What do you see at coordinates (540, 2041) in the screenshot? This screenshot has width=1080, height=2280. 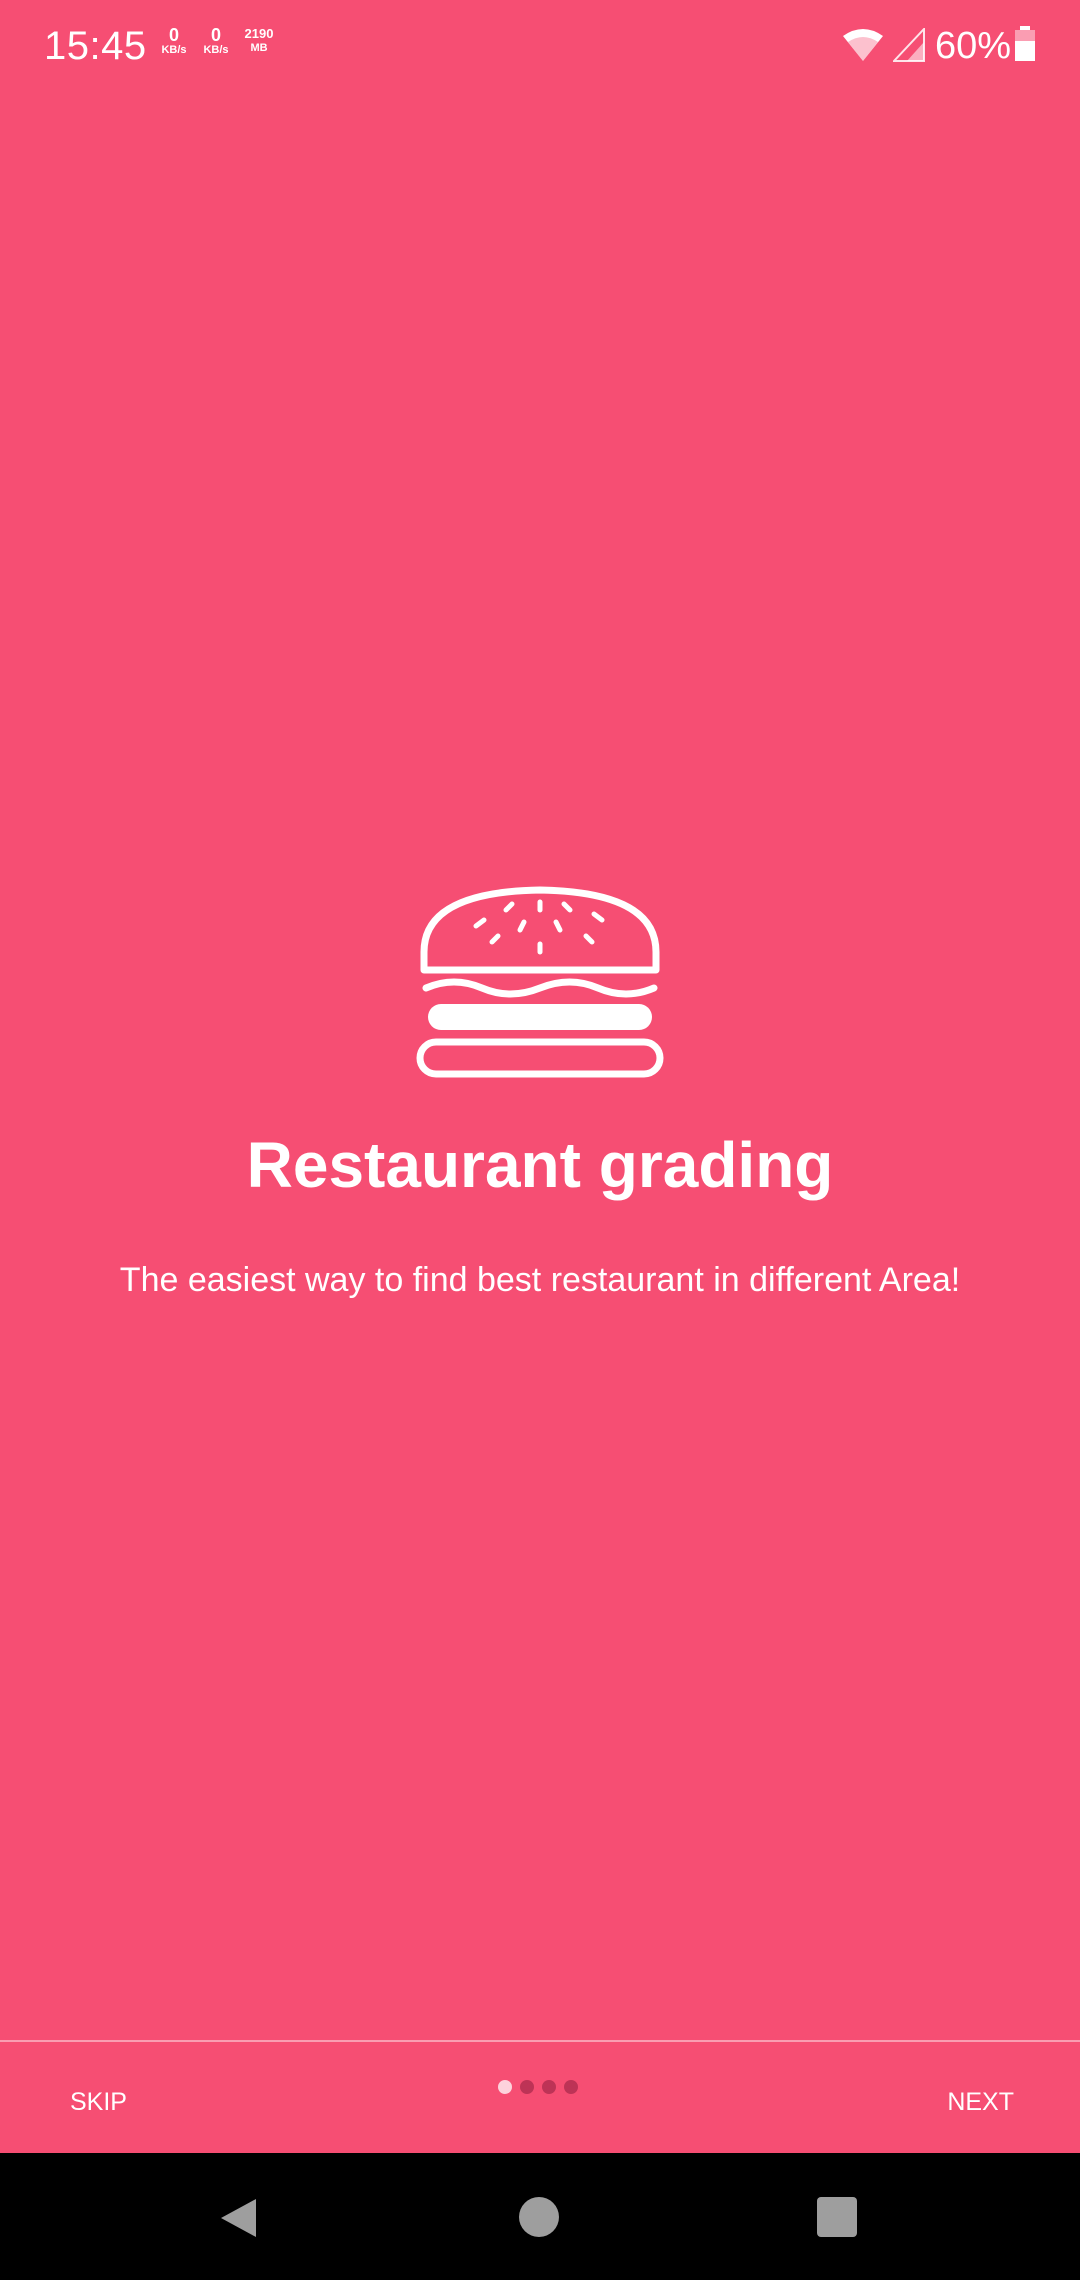 I see `bottom-divider` at bounding box center [540, 2041].